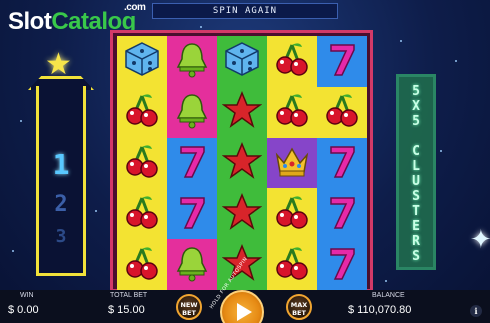  I want to click on cluster-letter: E, so click(416, 226).